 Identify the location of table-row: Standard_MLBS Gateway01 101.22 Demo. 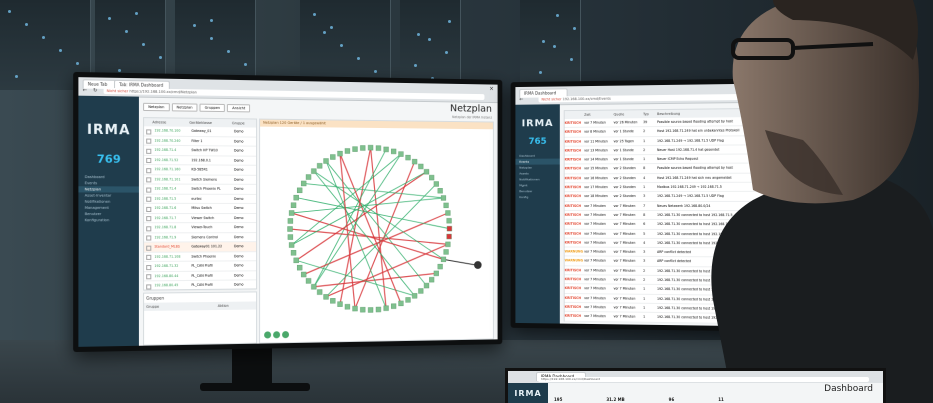
(200, 247).